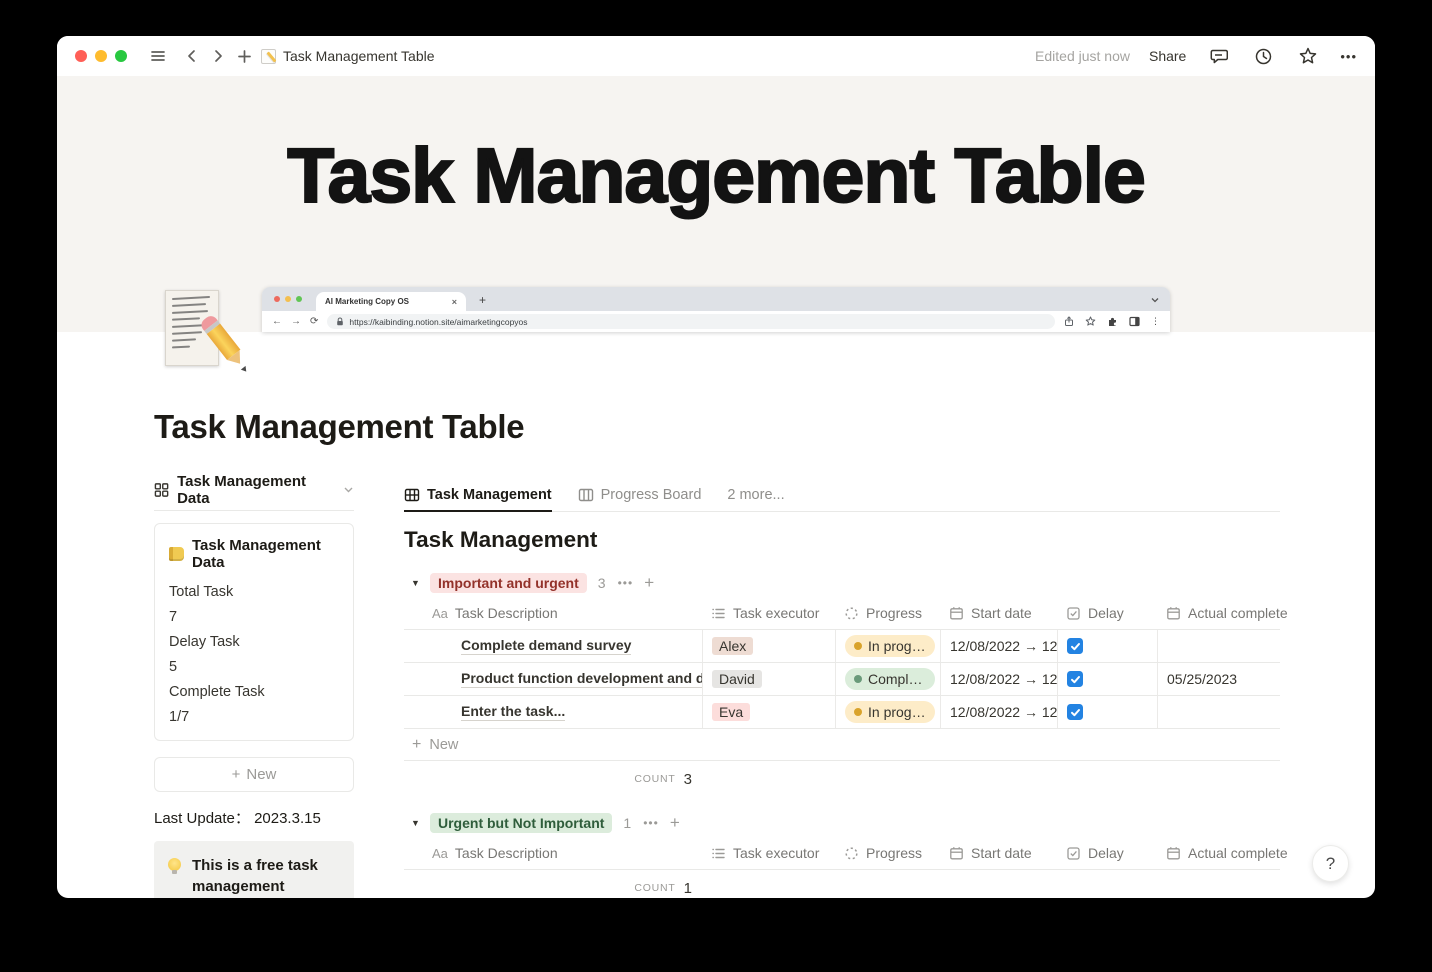 This screenshot has width=1432, height=972. Describe the element at coordinates (173, 667) in the screenshot. I see `stat-value: 5` at that location.